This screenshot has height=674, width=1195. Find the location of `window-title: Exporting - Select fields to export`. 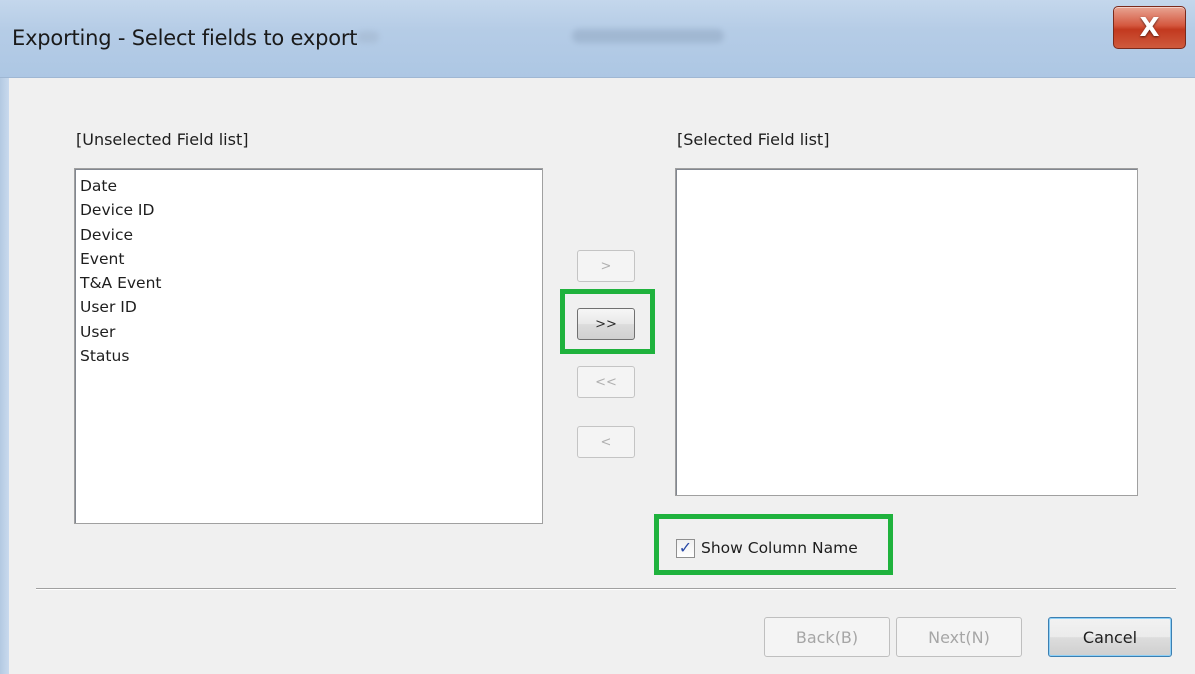

window-title: Exporting - Select fields to export is located at coordinates (185, 38).